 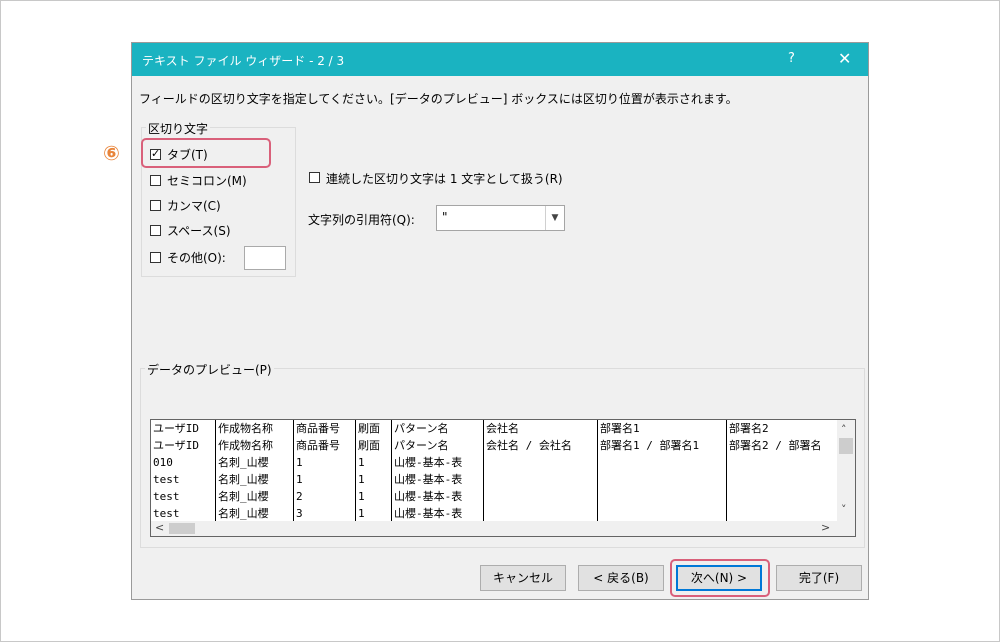 What do you see at coordinates (844, 58) in the screenshot?
I see `close-button: ✕` at bounding box center [844, 58].